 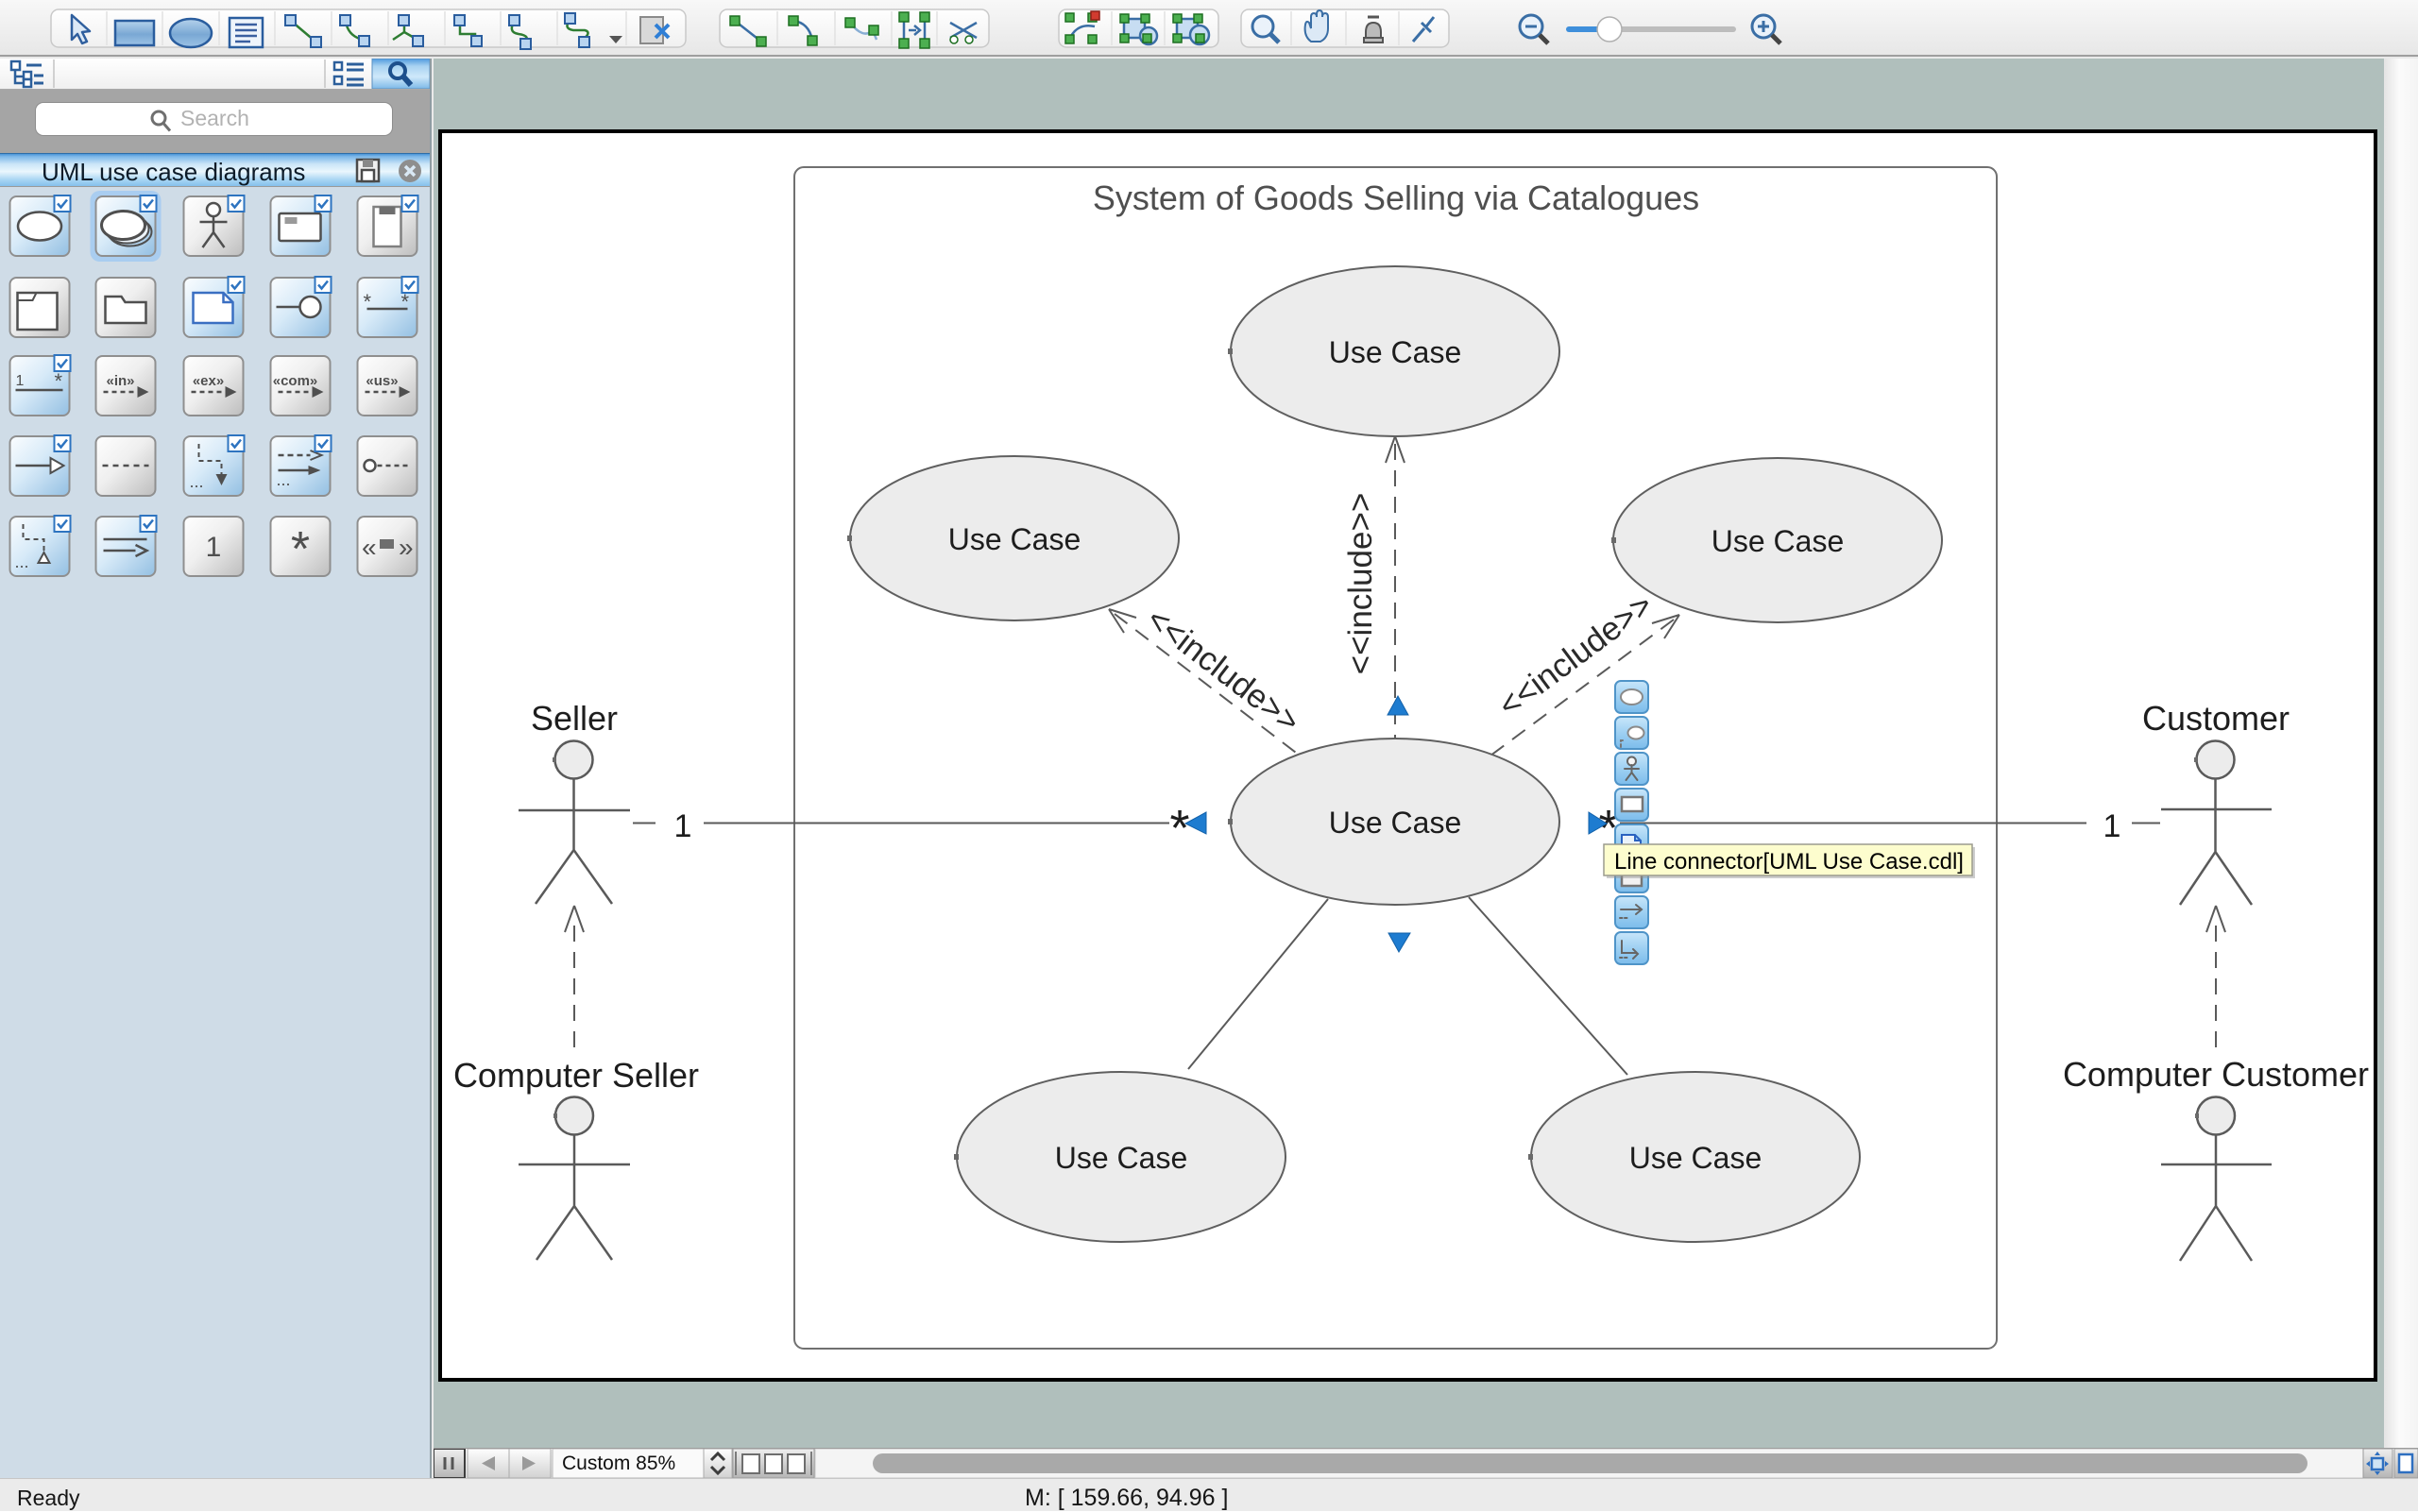 What do you see at coordinates (618, 1463) in the screenshot?
I see `svg-text: Custom 85%` at bounding box center [618, 1463].